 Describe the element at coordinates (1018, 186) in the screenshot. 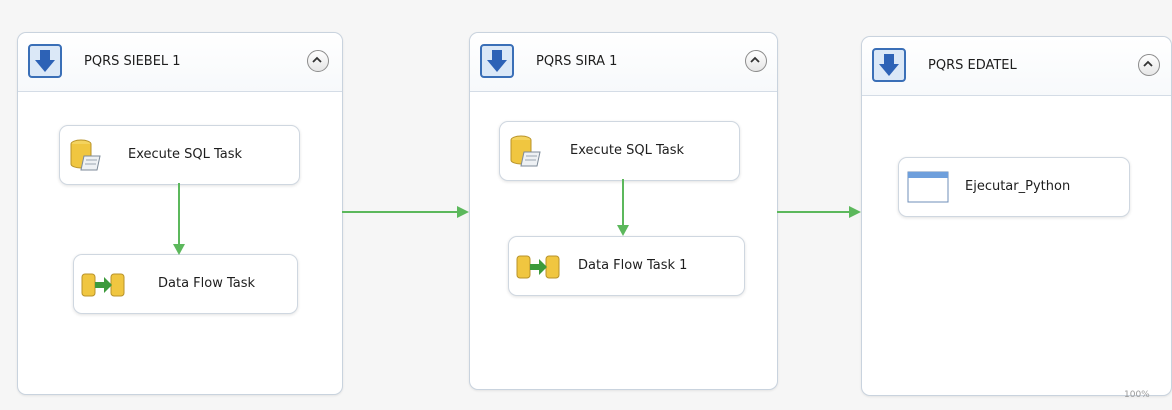

I see `task-label: Ejecutar_Python` at that location.